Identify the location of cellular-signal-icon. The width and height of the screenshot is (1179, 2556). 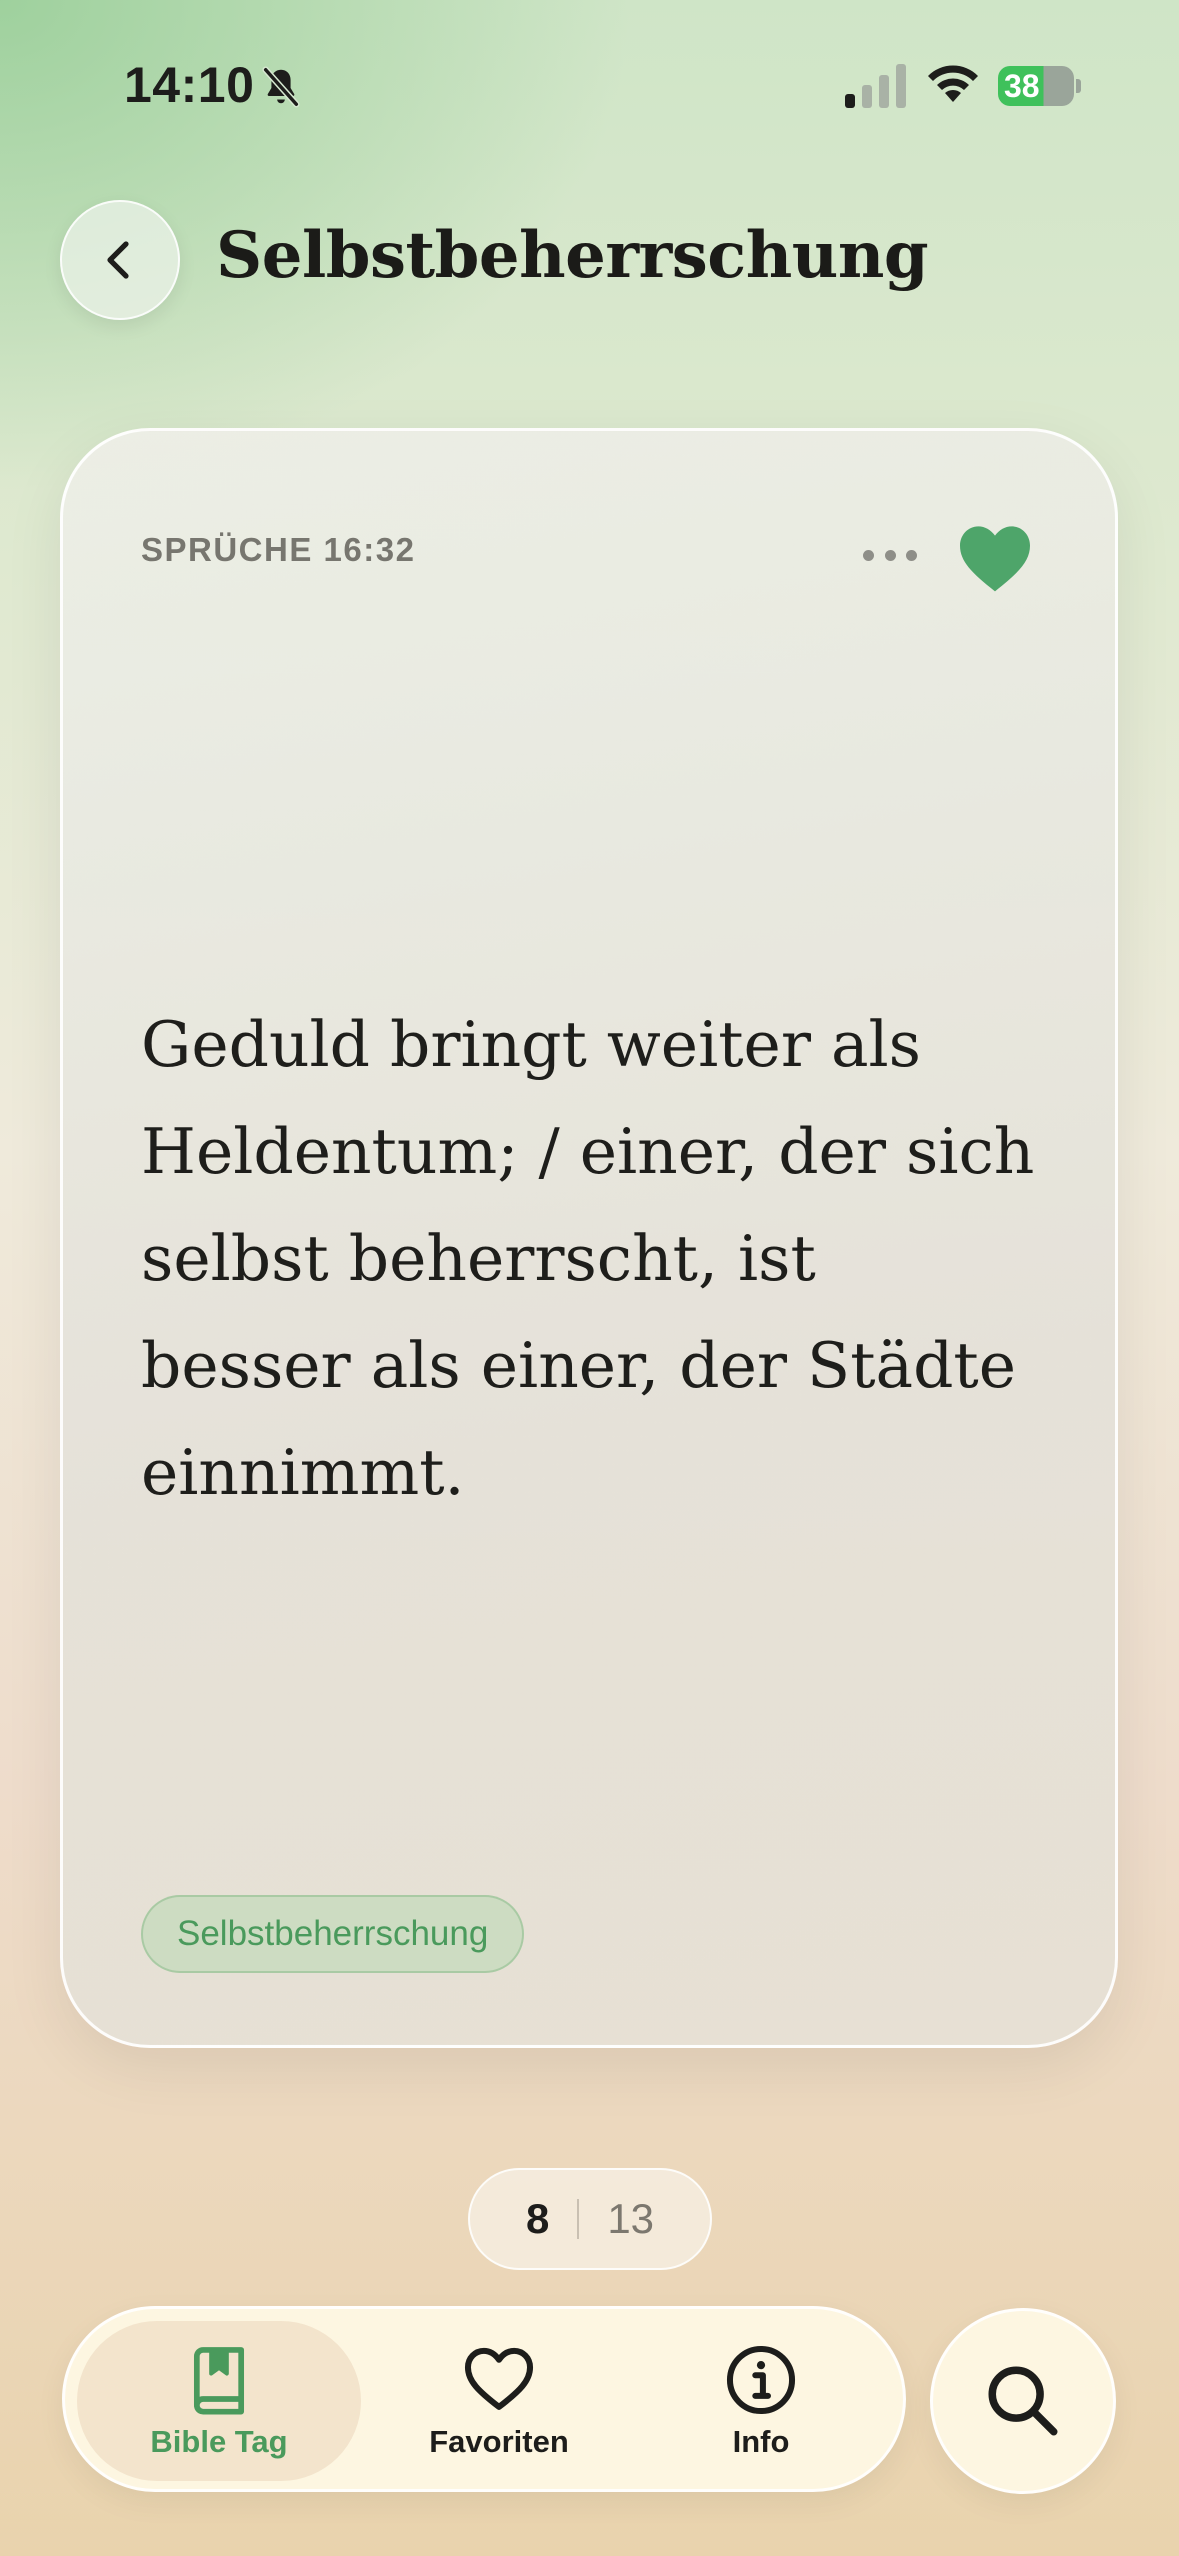
(875, 86).